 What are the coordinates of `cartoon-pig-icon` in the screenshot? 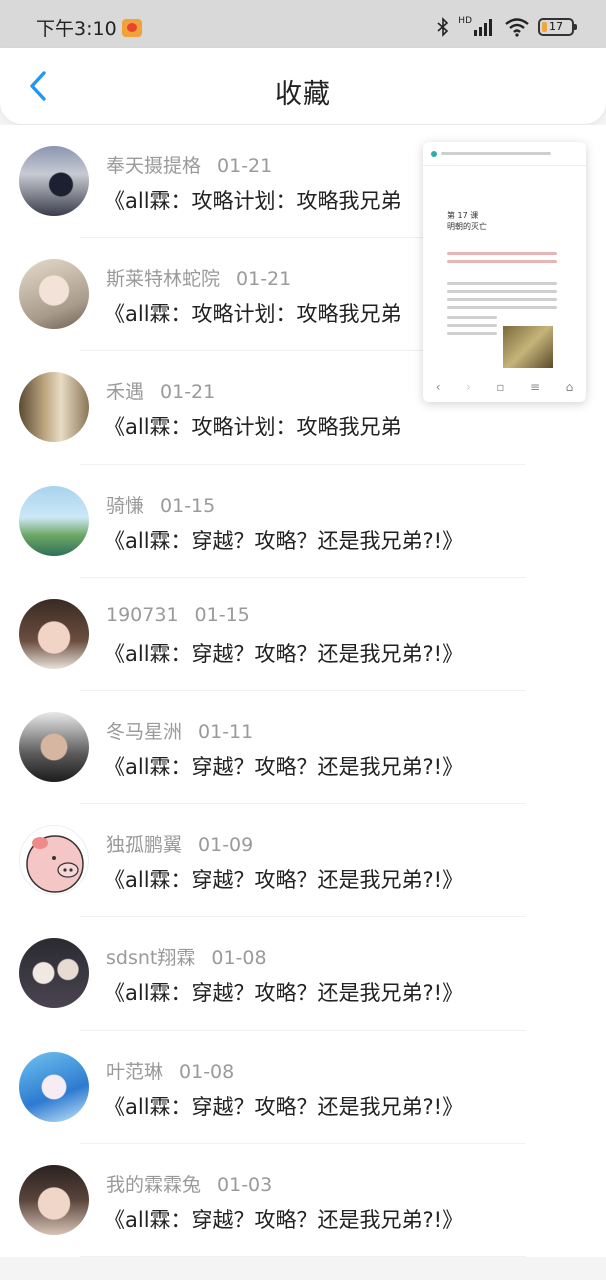 It's located at (55, 864).